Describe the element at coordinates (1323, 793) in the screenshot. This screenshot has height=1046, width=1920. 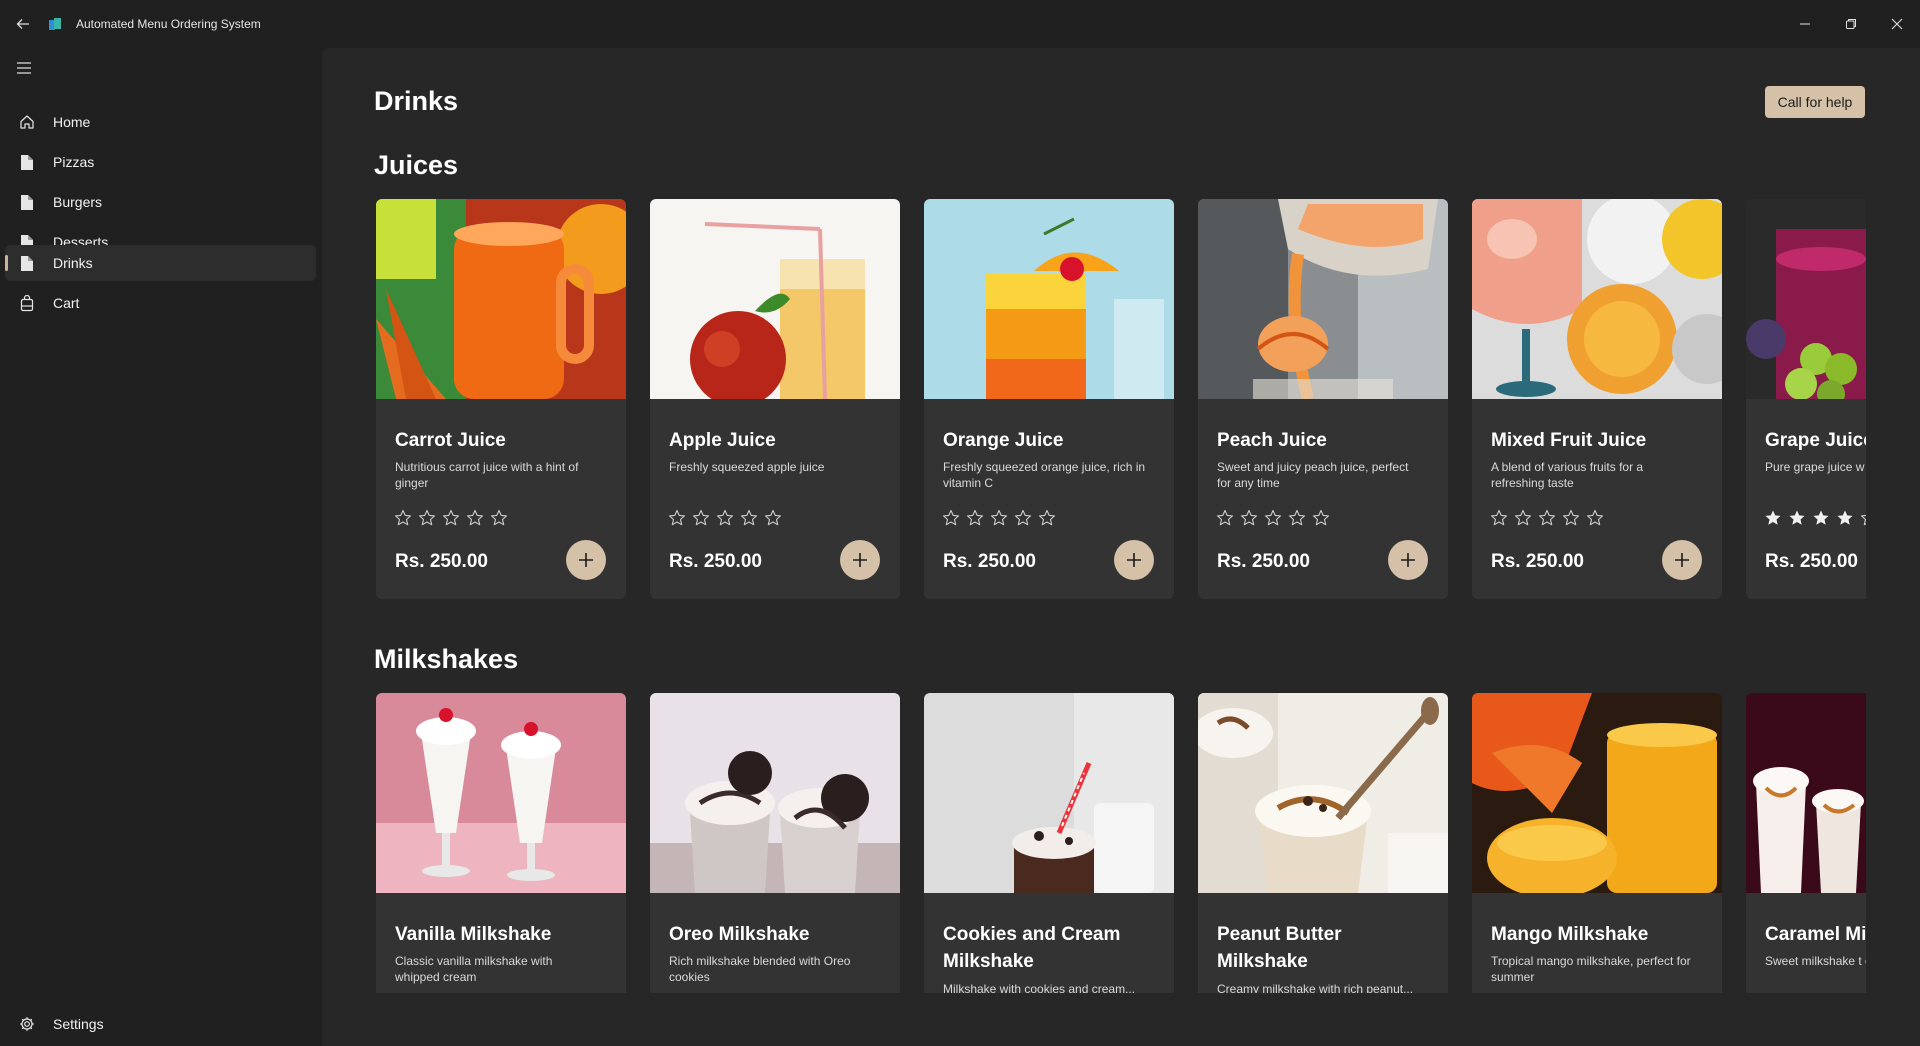
I see `peanut-butter-milkshake-image` at that location.